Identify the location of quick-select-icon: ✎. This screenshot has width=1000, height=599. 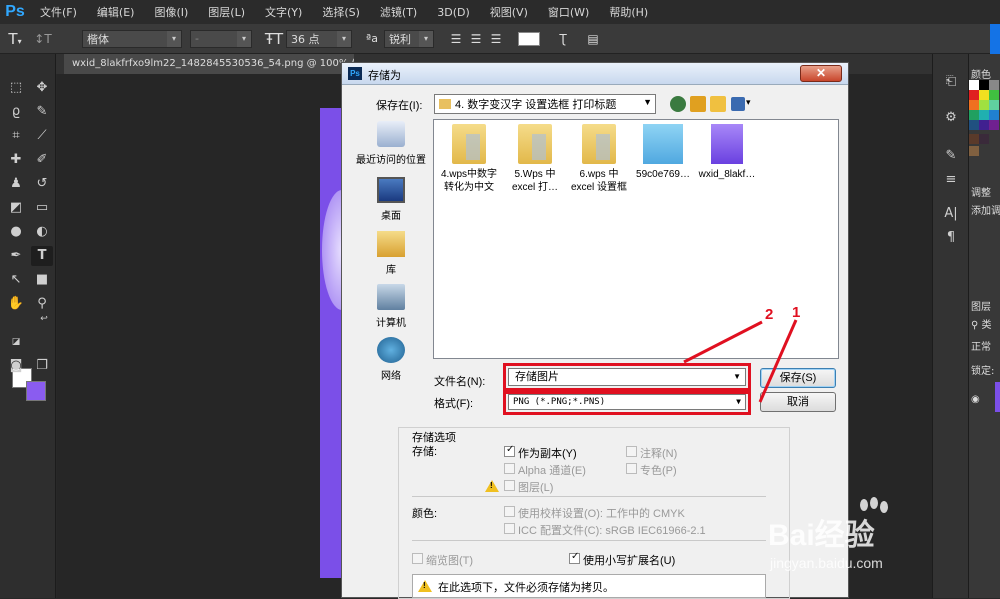
(42, 112).